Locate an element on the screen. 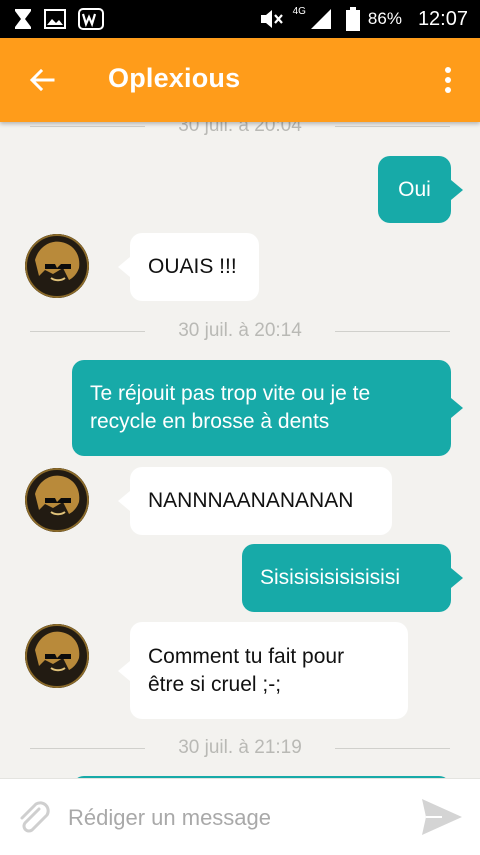 Image resolution: width=480 pixels, height=855 pixels. message-bubble-outgoing: Sisisisisisisisisi is located at coordinates (352, 578).